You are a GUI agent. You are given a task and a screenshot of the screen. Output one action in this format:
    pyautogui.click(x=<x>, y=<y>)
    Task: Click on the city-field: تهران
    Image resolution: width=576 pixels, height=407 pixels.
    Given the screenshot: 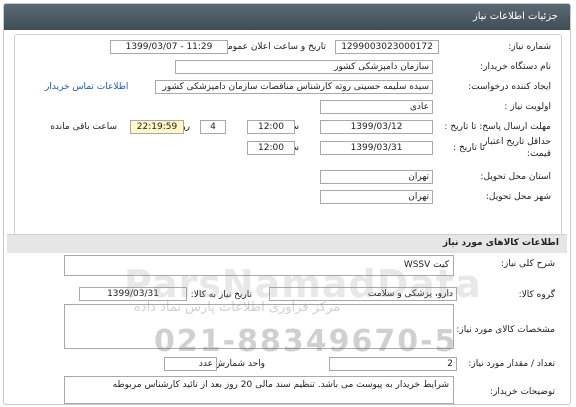 What is the action you would take?
    pyautogui.click(x=376, y=197)
    